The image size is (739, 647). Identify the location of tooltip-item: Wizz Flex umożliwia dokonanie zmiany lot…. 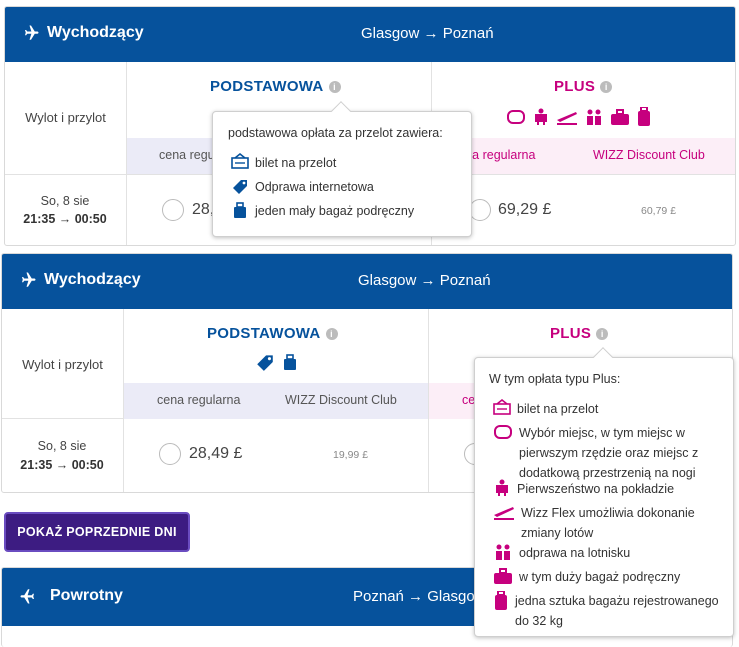
(608, 523).